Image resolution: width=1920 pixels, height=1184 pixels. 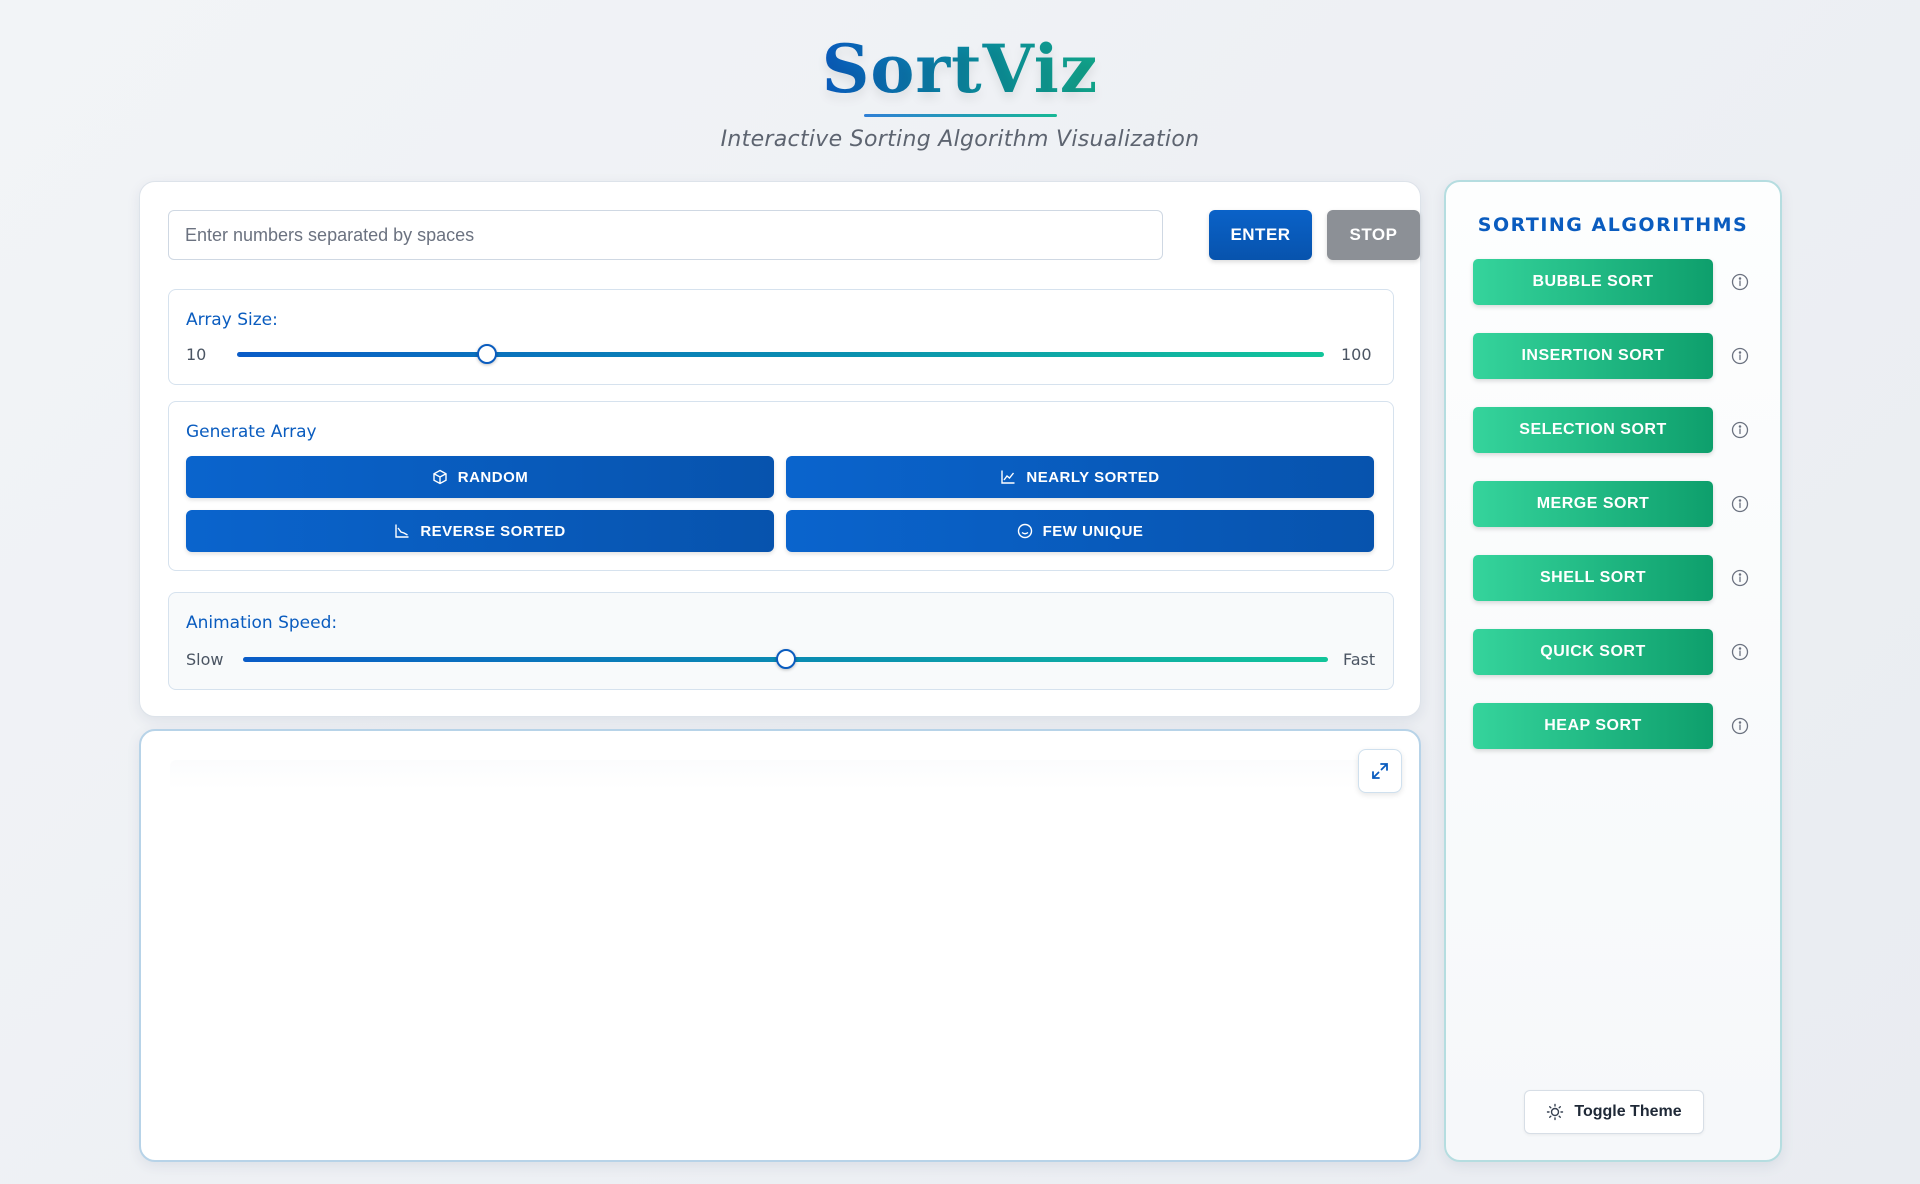 What do you see at coordinates (493, 477) in the screenshot?
I see `random-label: RANDOM` at bounding box center [493, 477].